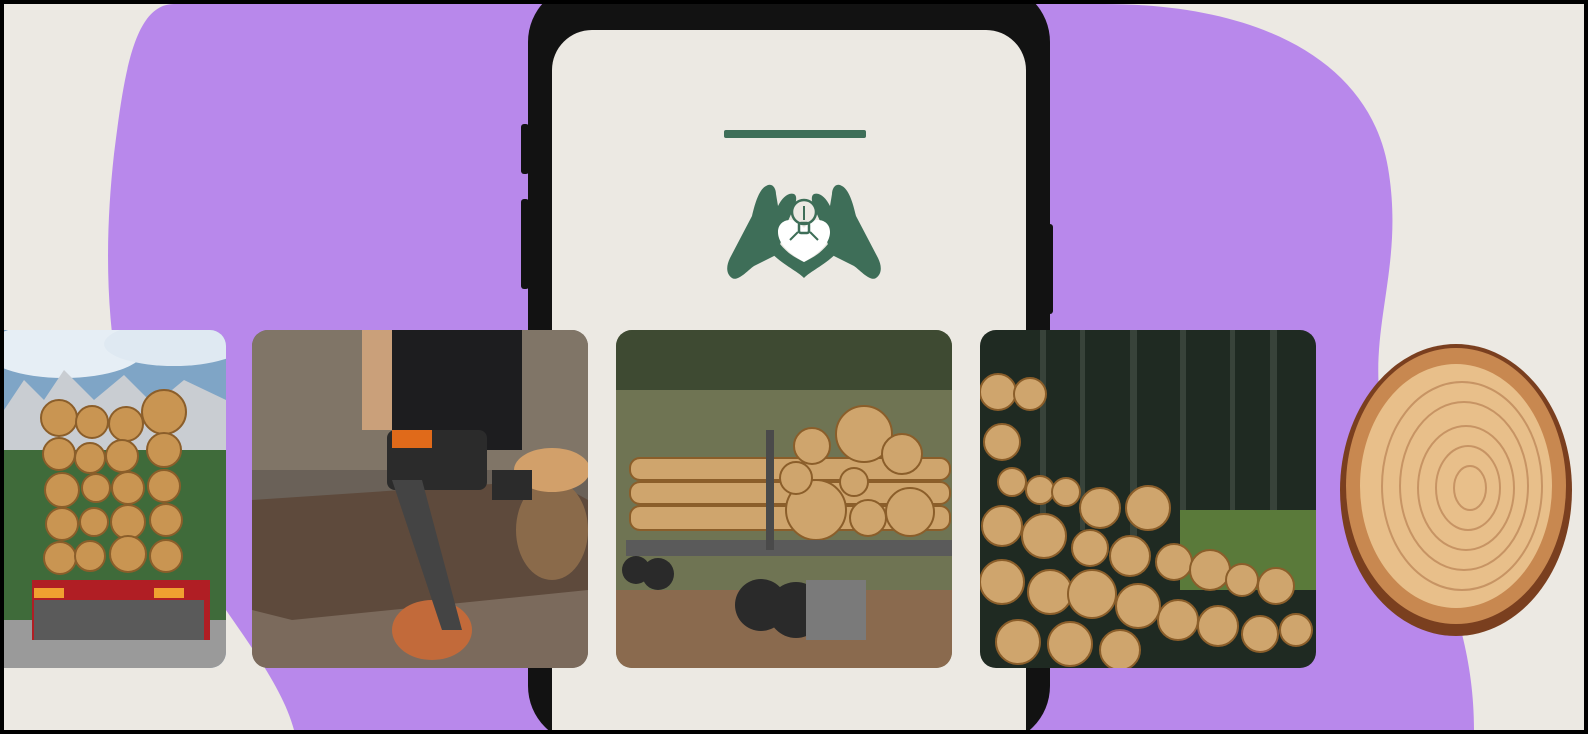 Image resolution: width=1588 pixels, height=734 pixels. Describe the element at coordinates (115, 499) in the screenshot. I see `logging-truck-photo` at that location.